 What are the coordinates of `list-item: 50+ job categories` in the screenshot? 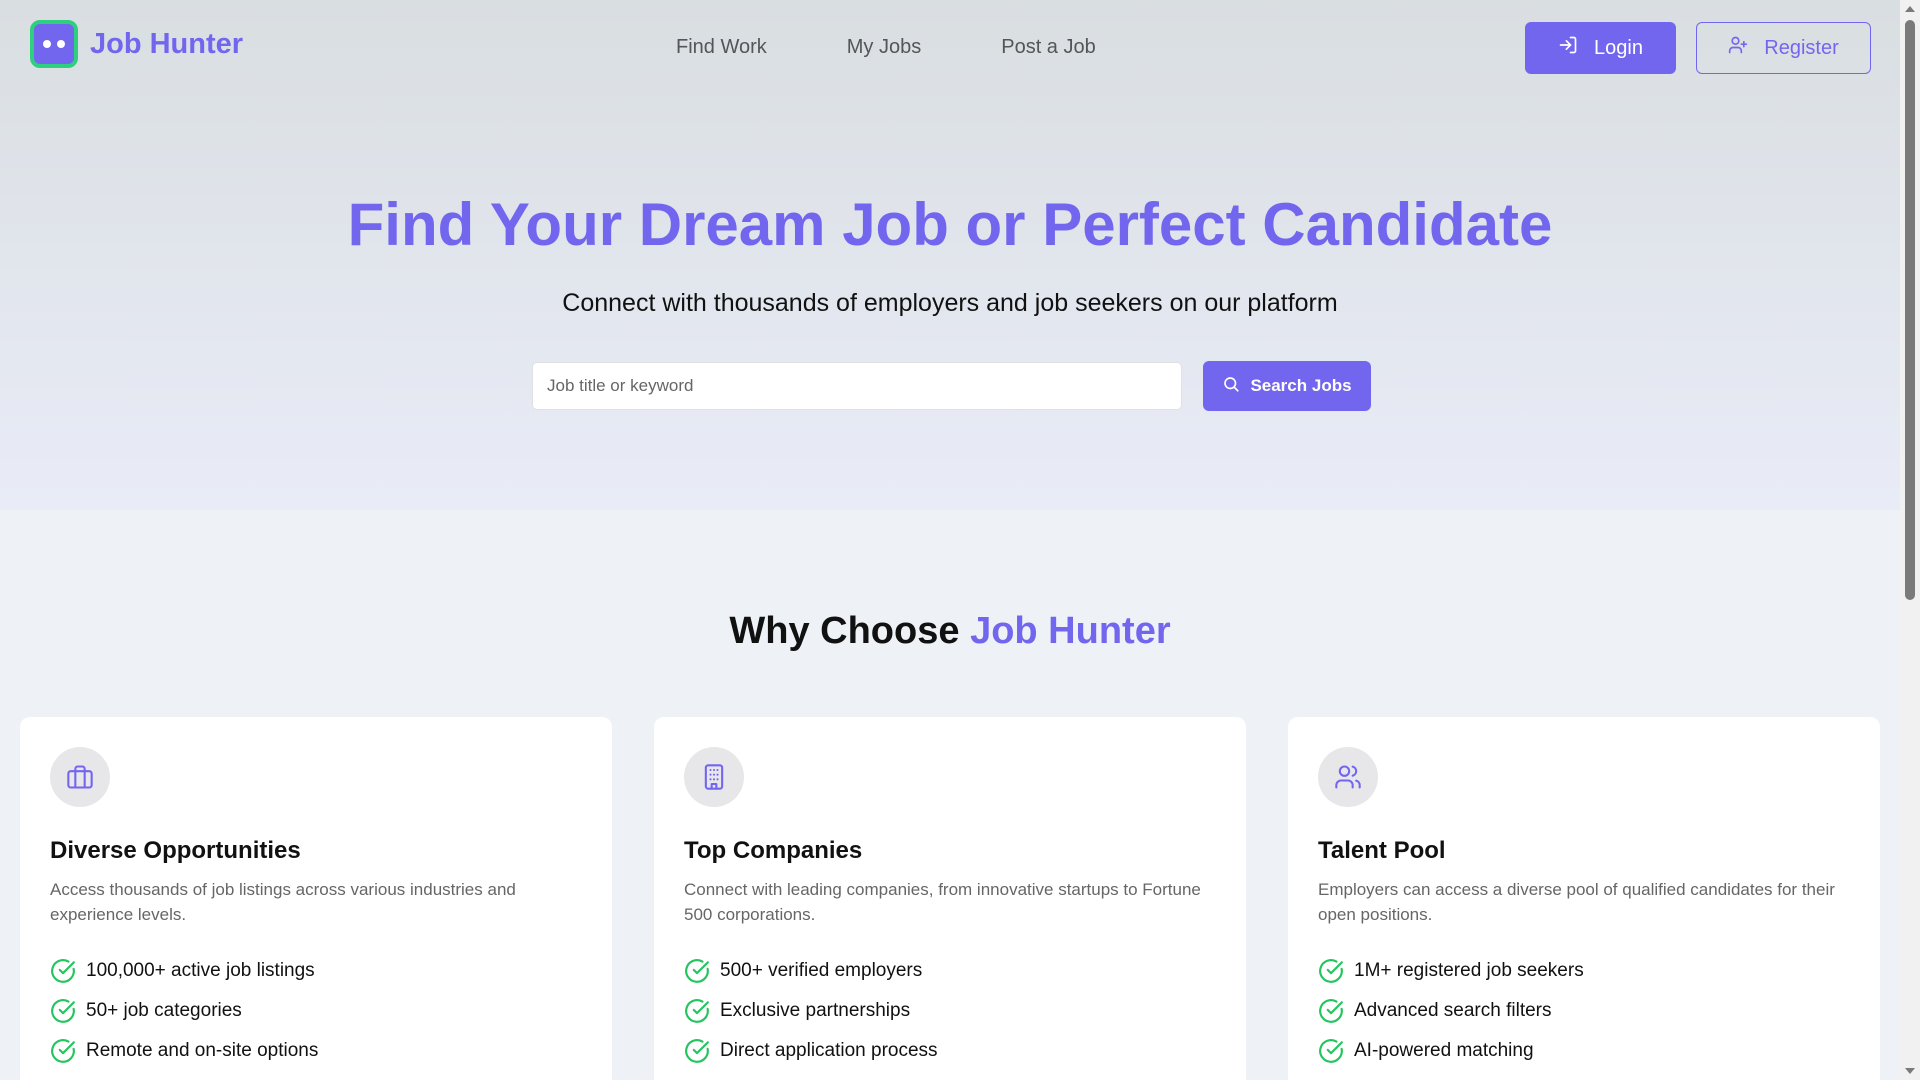 It's located at (316, 1011).